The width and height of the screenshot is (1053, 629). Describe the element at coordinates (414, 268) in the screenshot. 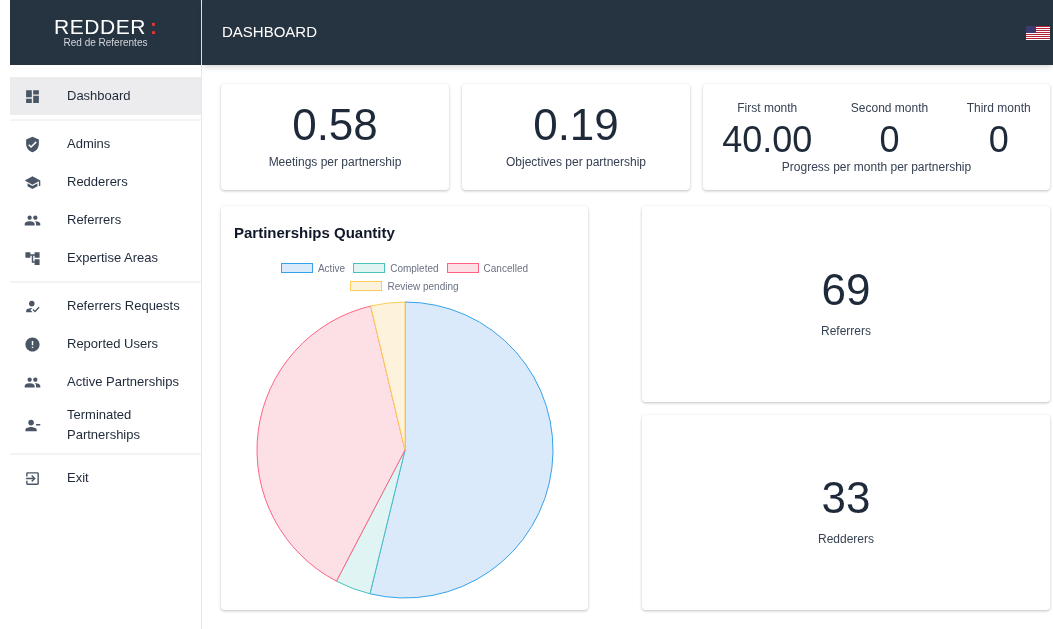

I see `legend-label: Completed` at that location.